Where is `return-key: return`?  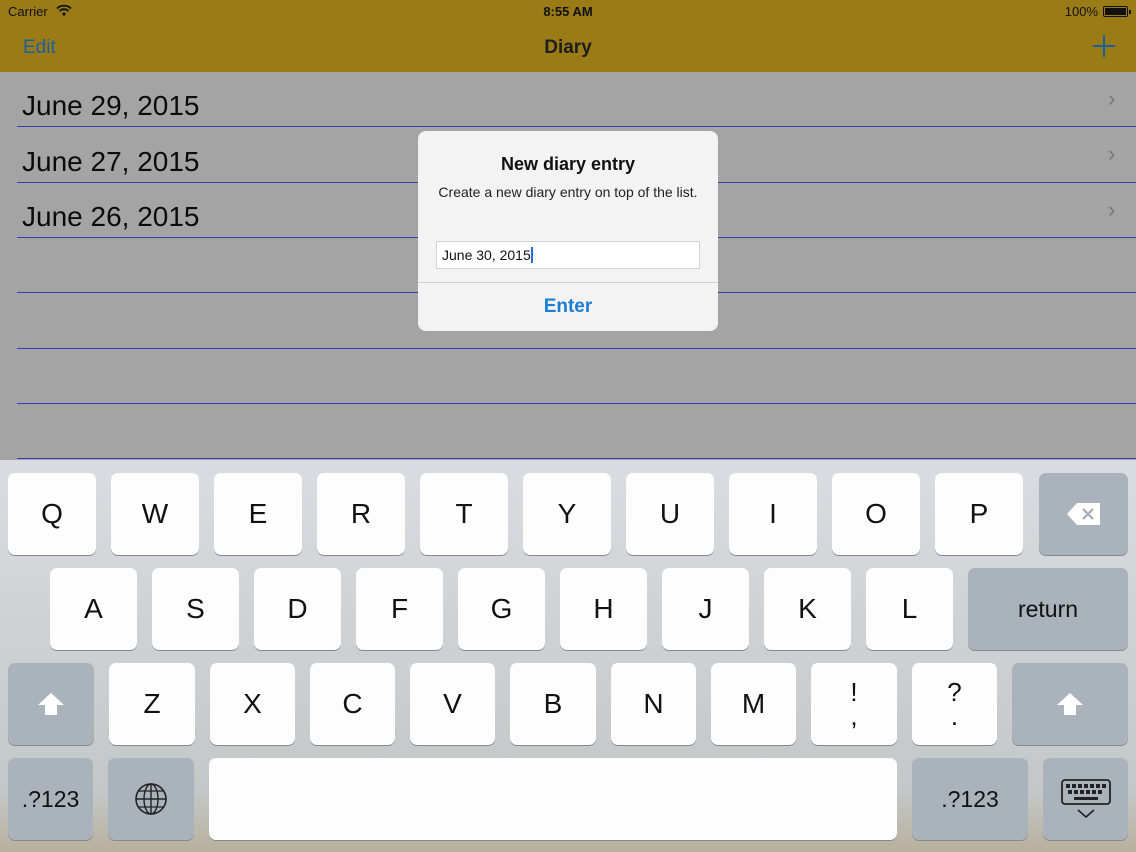
return-key: return is located at coordinates (1048, 609).